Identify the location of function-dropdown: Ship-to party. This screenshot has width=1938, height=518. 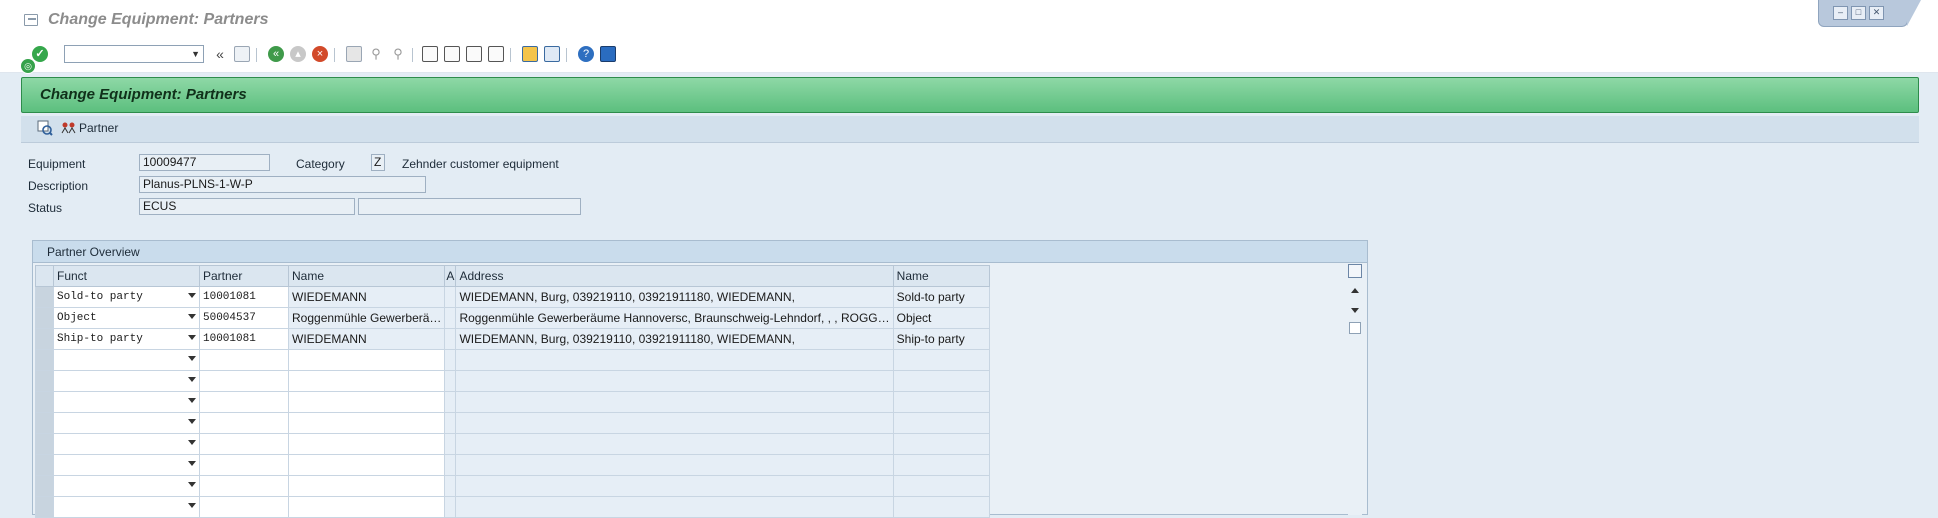
(126, 339).